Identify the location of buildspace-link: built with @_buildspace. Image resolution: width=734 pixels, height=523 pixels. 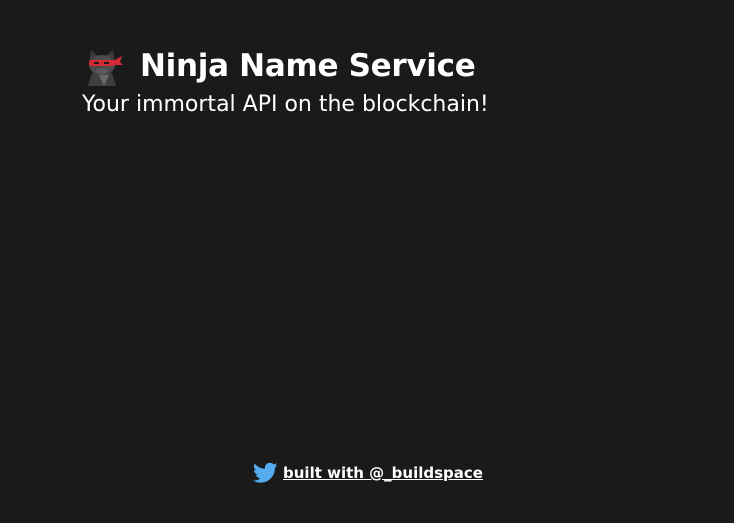
(383, 473).